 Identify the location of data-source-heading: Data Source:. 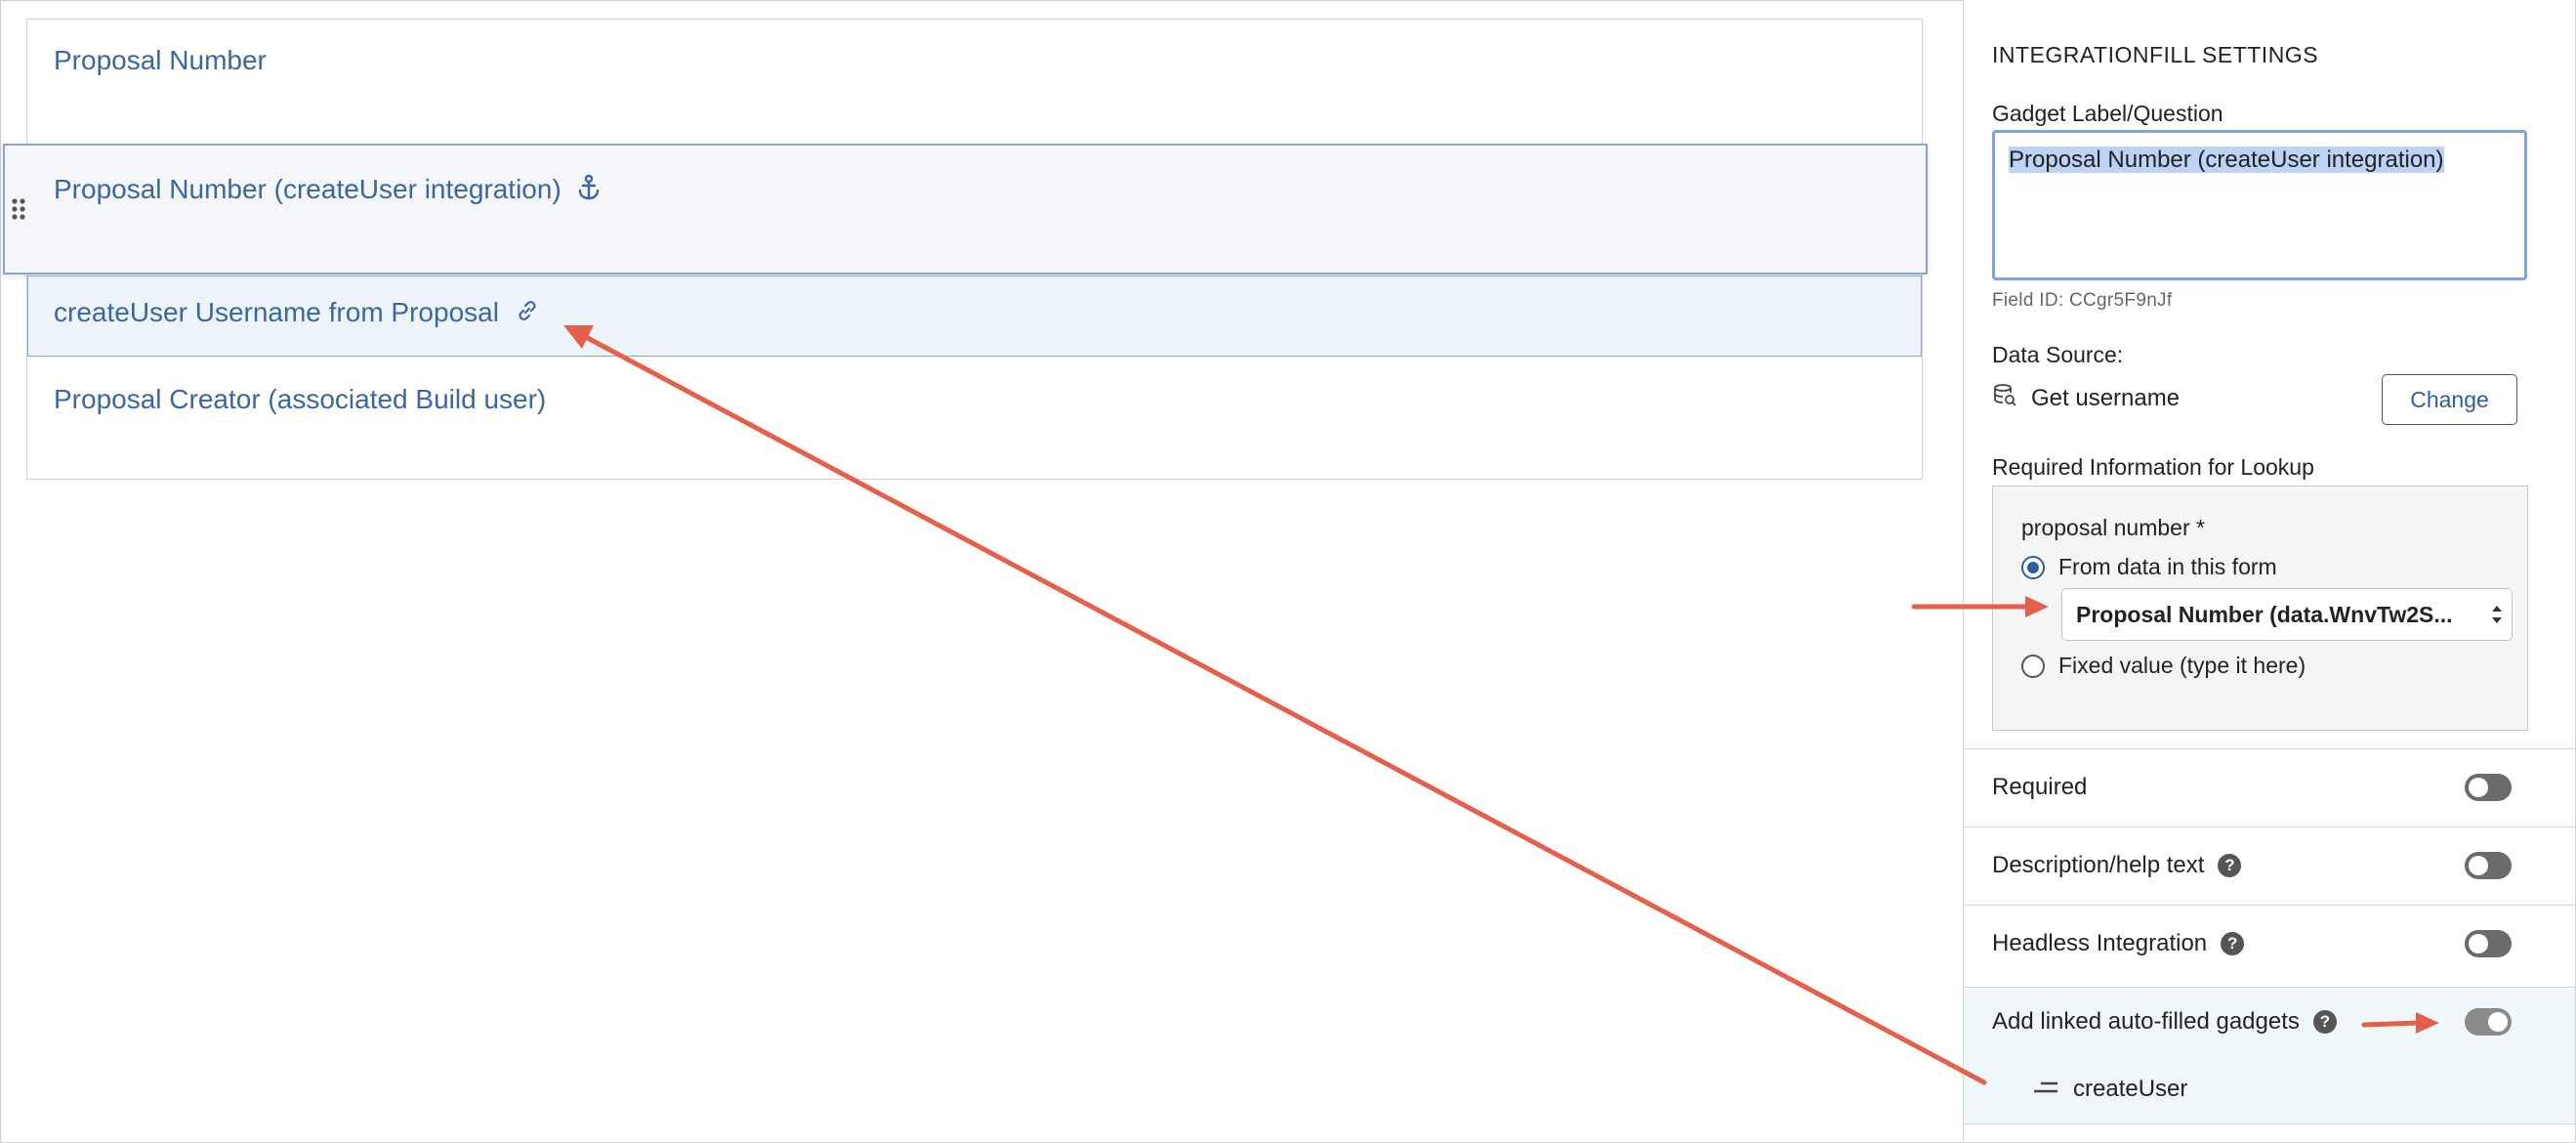
(2058, 354).